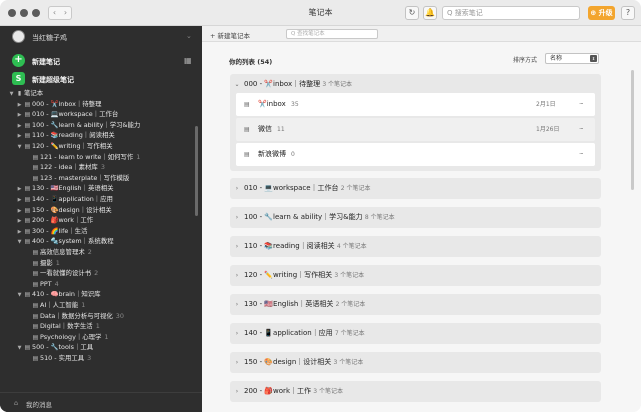 The height and width of the screenshot is (412, 641). Describe the element at coordinates (196, 171) in the screenshot. I see `sidebar-scrollbar` at that location.